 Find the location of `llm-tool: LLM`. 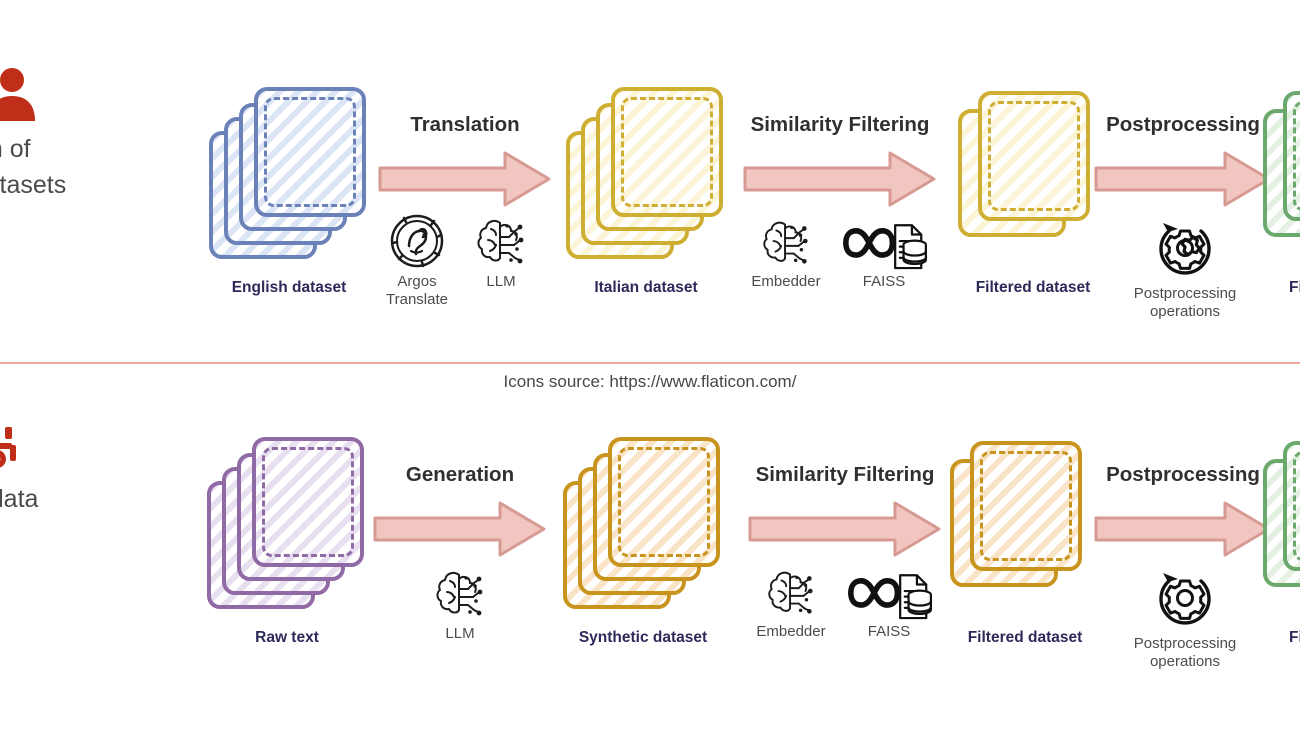

llm-tool: LLM is located at coordinates (460, 604).